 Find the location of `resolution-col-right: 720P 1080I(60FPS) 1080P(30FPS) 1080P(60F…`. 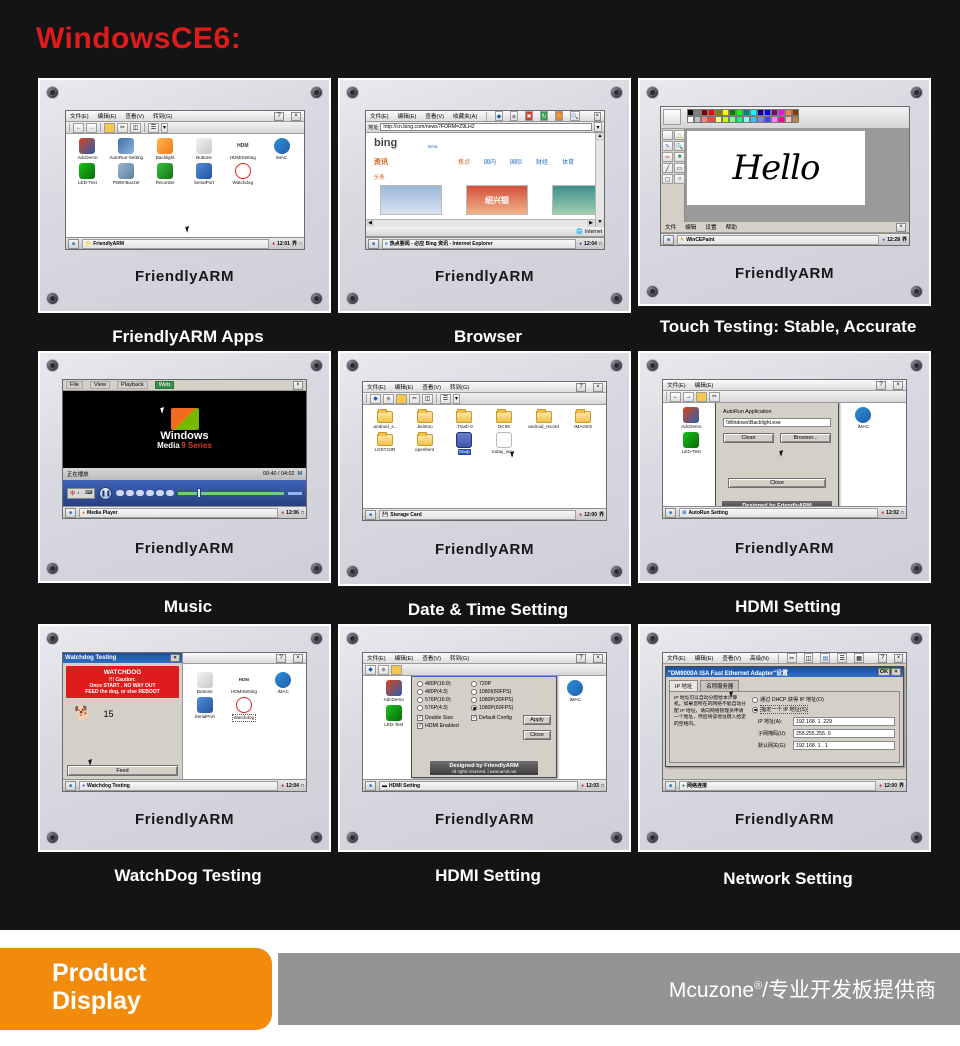

resolution-col-right: 720P 1080I(60FPS) 1080P(30FPS) 1080P(60F… is located at coordinates (499, 697).